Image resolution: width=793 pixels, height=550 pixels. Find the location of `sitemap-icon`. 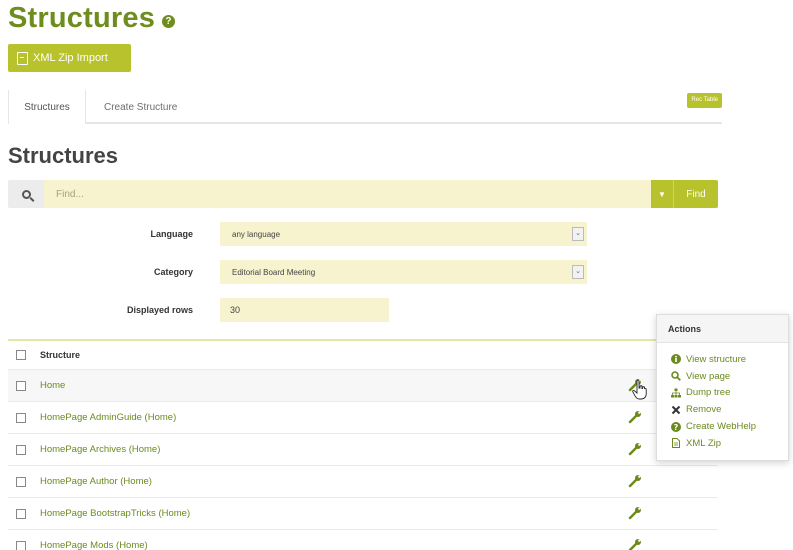

sitemap-icon is located at coordinates (676, 393).